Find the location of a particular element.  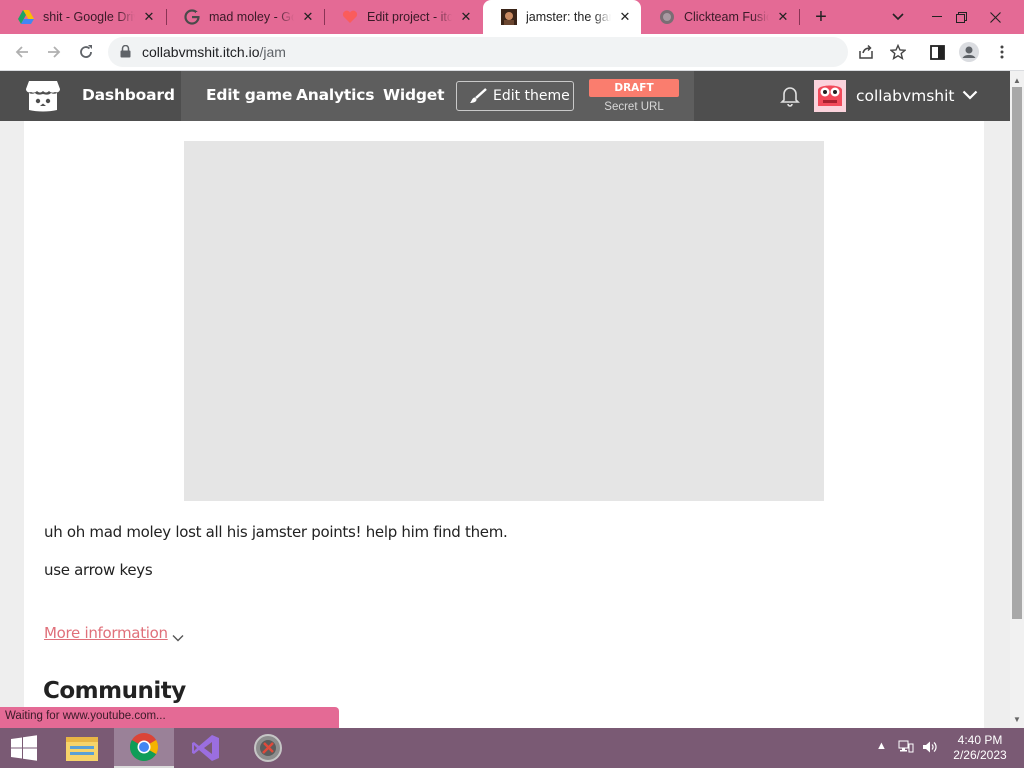

globe-icon is located at coordinates (667, 17).